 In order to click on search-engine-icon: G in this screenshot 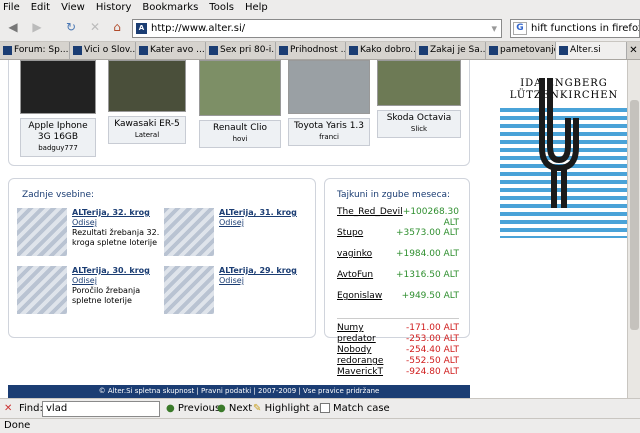, I will do `click(520, 28)`.